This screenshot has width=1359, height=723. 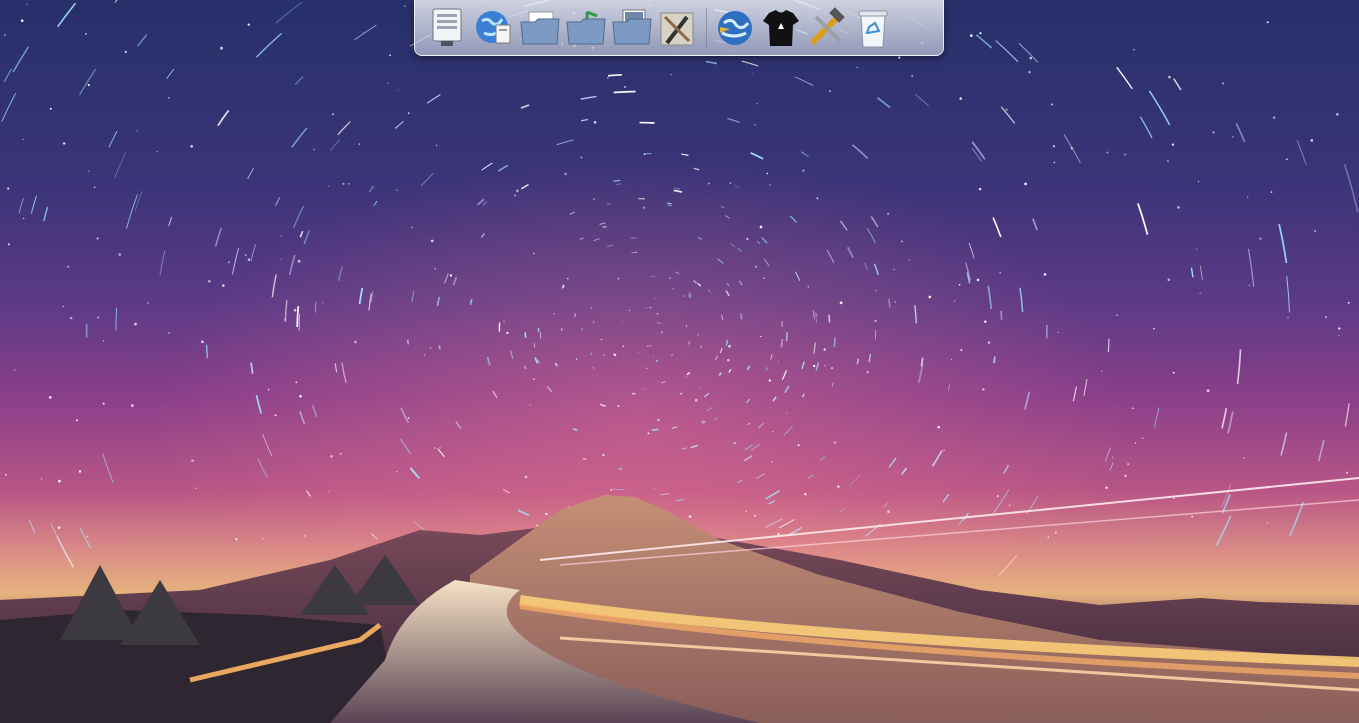 I want to click on computer-icon, so click(x=447, y=27).